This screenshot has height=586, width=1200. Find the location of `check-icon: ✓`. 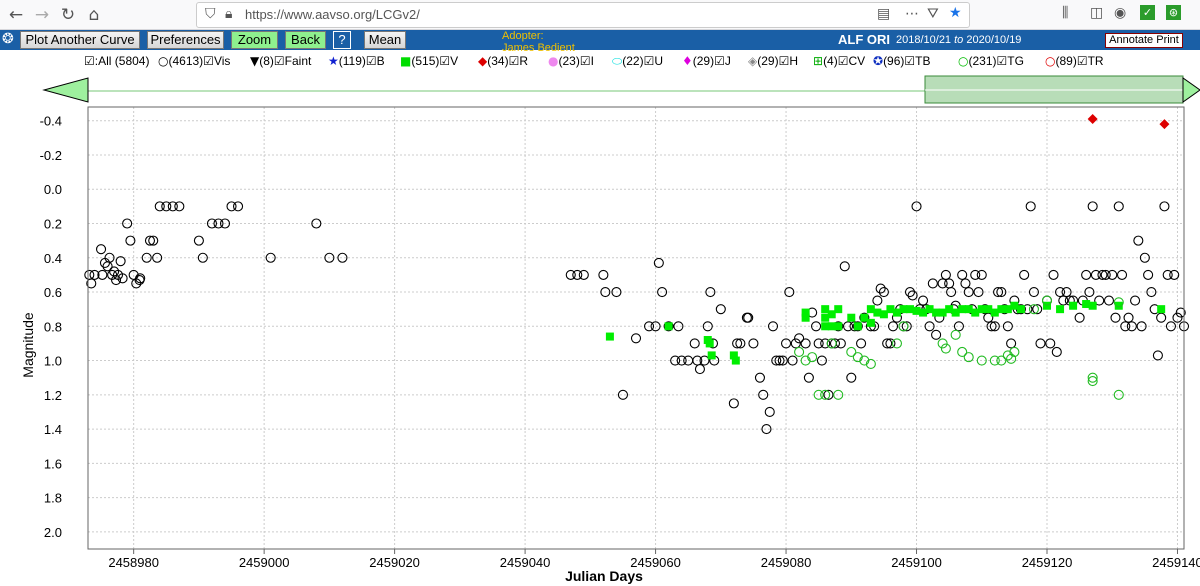

check-icon: ✓ is located at coordinates (1147, 12).